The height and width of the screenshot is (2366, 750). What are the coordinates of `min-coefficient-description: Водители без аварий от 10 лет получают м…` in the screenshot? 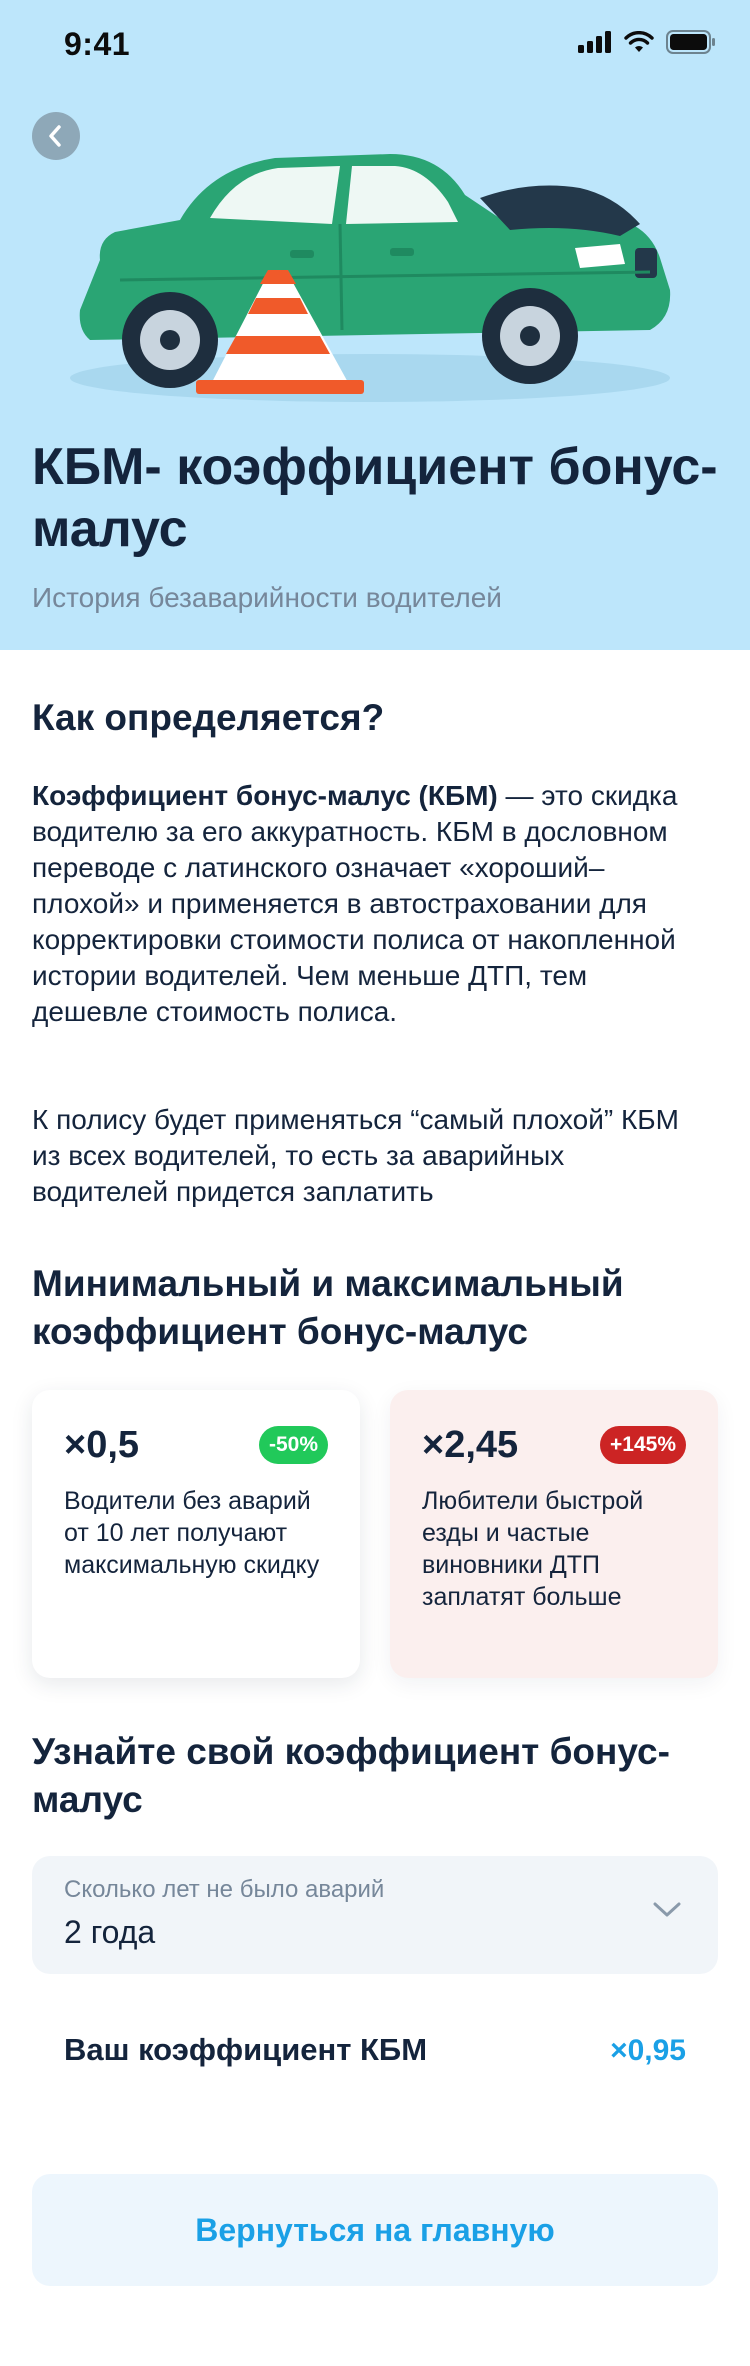 It's located at (192, 1533).